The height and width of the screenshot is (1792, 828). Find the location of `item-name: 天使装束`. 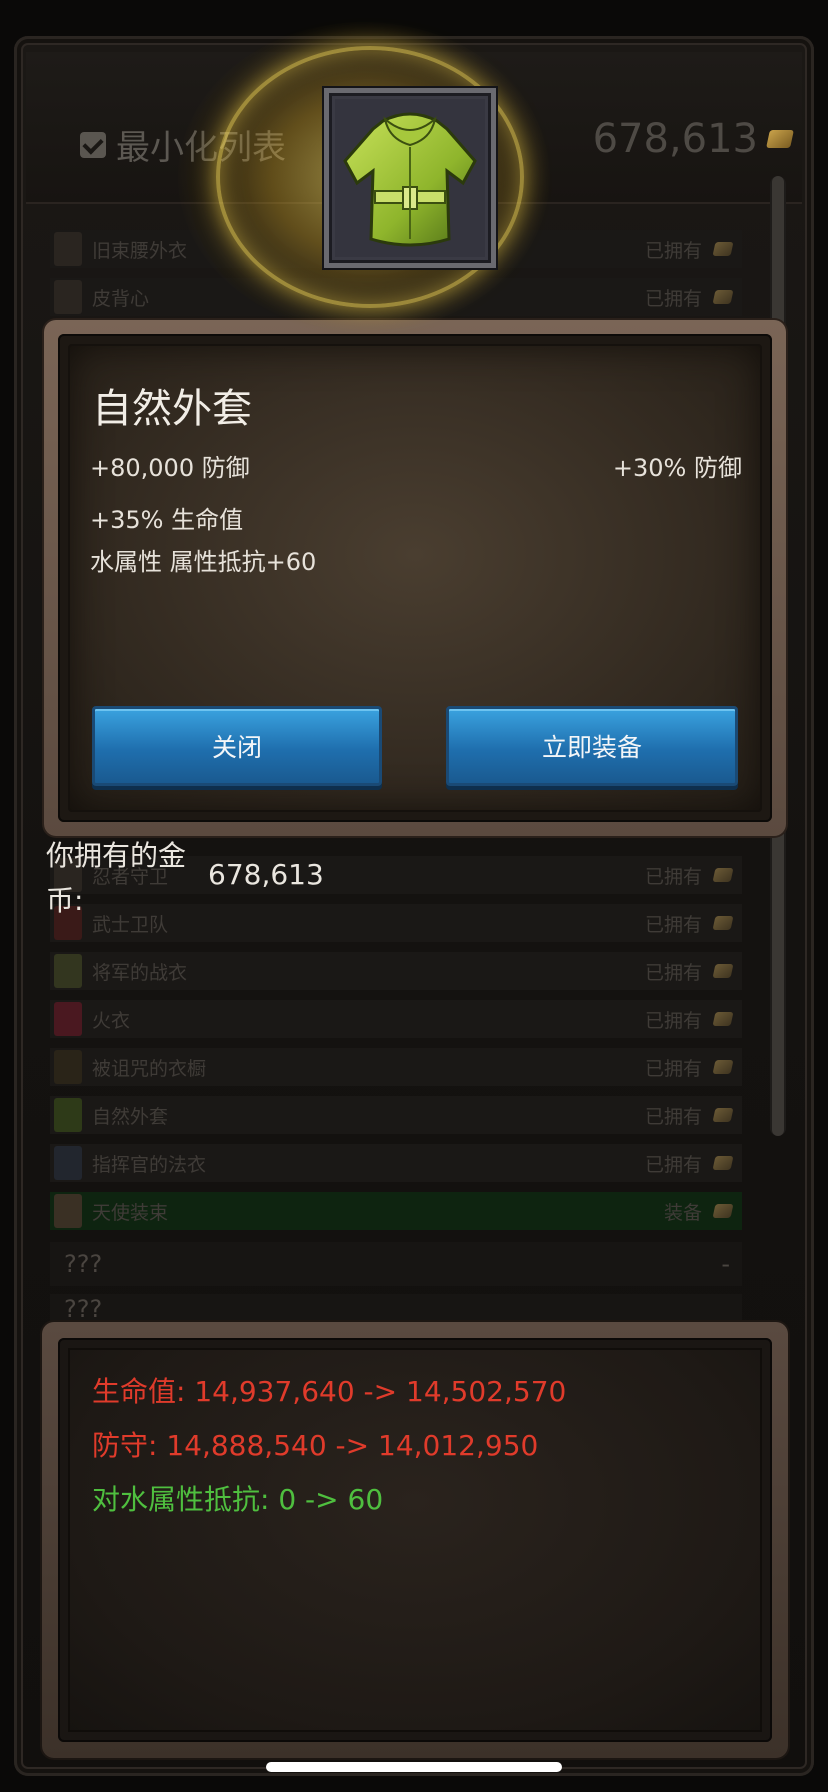

item-name: 天使装束 is located at coordinates (130, 1212).